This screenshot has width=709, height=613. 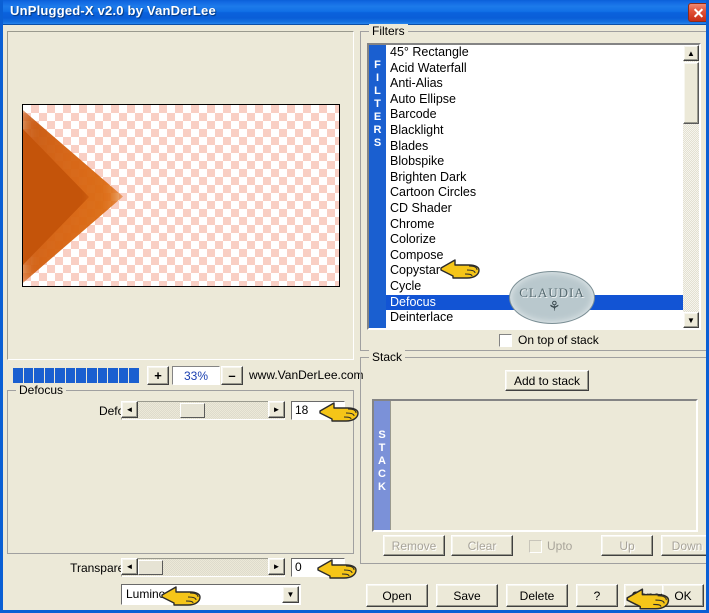 What do you see at coordinates (150, 567) in the screenshot?
I see `transparency-slider-thumb` at bounding box center [150, 567].